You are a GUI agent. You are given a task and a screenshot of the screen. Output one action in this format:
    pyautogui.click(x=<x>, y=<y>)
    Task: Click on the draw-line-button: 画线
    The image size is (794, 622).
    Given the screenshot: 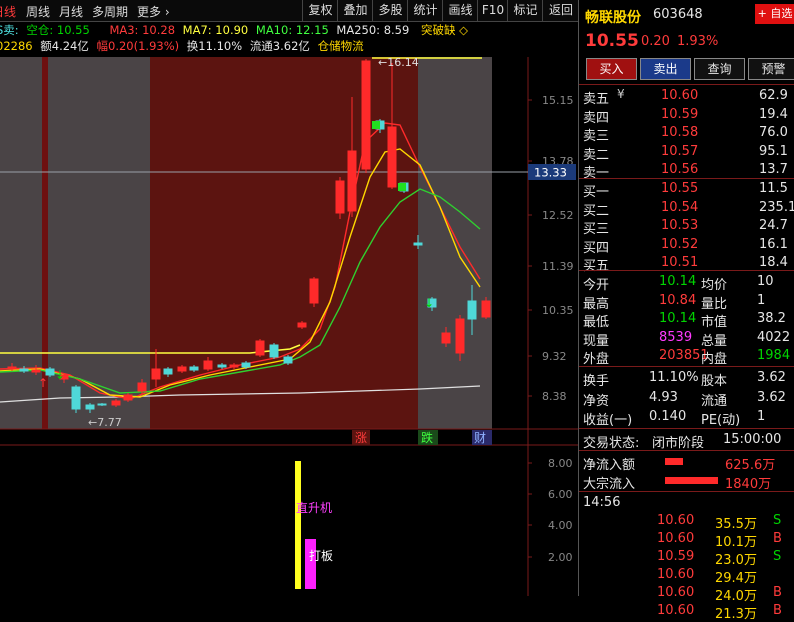 What is the action you would take?
    pyautogui.click(x=460, y=10)
    